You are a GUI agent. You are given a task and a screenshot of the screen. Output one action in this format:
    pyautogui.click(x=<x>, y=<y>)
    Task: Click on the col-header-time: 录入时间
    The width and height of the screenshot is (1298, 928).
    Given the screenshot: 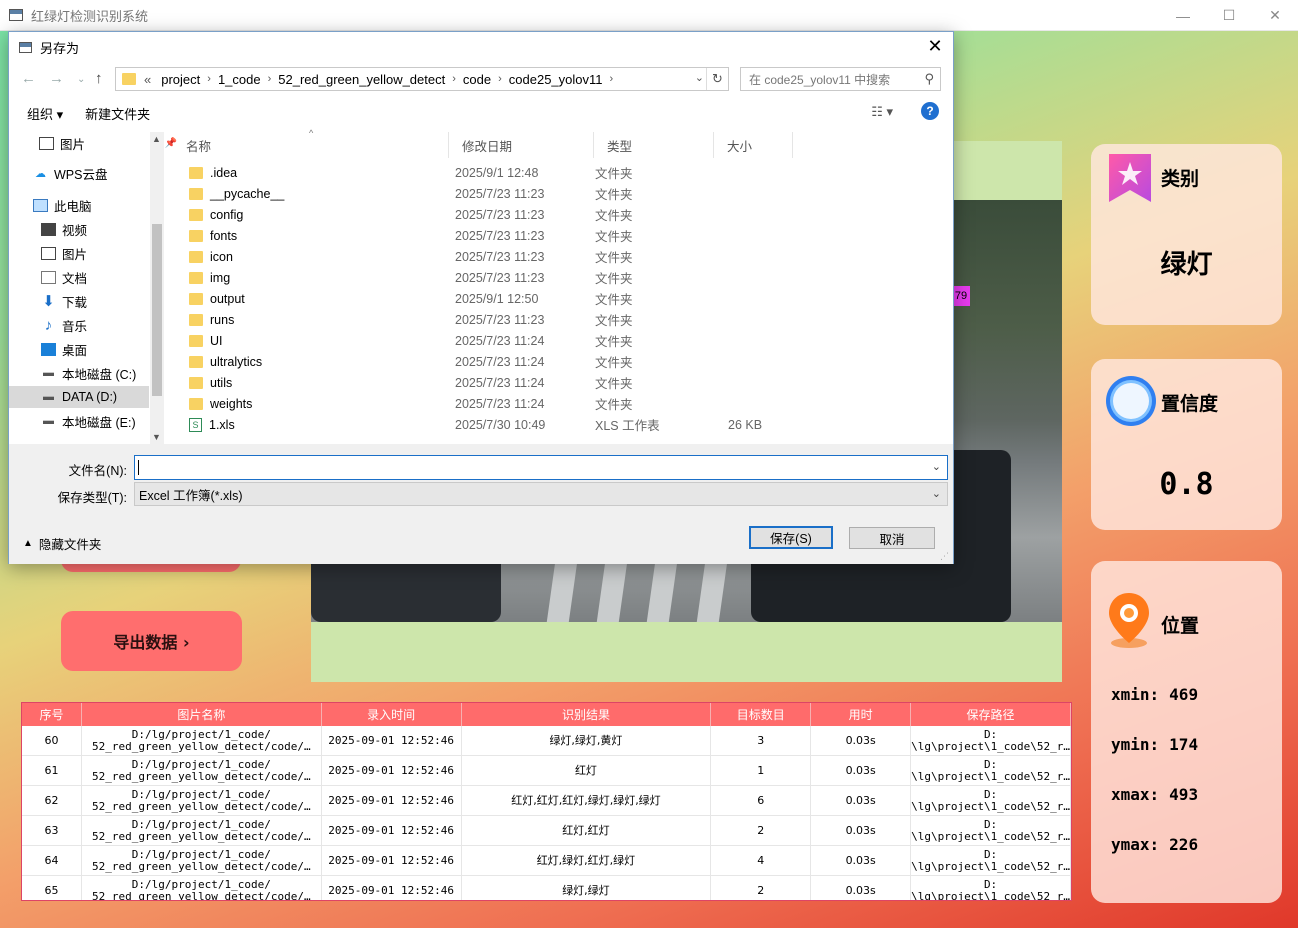 What is the action you would take?
    pyautogui.click(x=392, y=714)
    